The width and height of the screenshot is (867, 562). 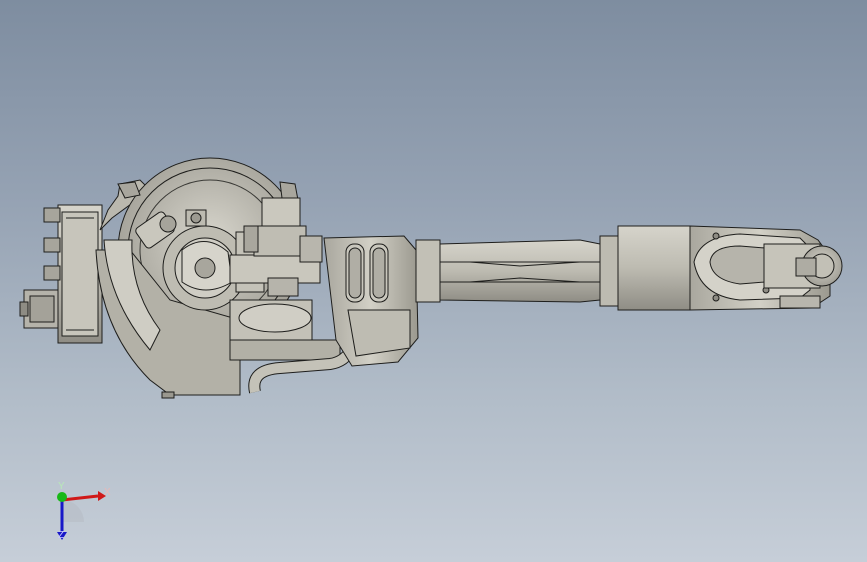 What do you see at coordinates (61, 274) in the screenshot?
I see `base-connector-block` at bounding box center [61, 274].